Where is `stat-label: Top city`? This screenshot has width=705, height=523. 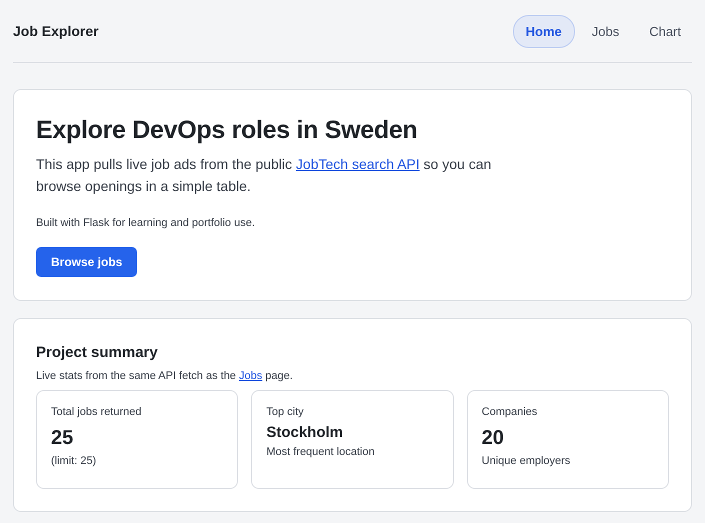 stat-label: Top city is located at coordinates (285, 412).